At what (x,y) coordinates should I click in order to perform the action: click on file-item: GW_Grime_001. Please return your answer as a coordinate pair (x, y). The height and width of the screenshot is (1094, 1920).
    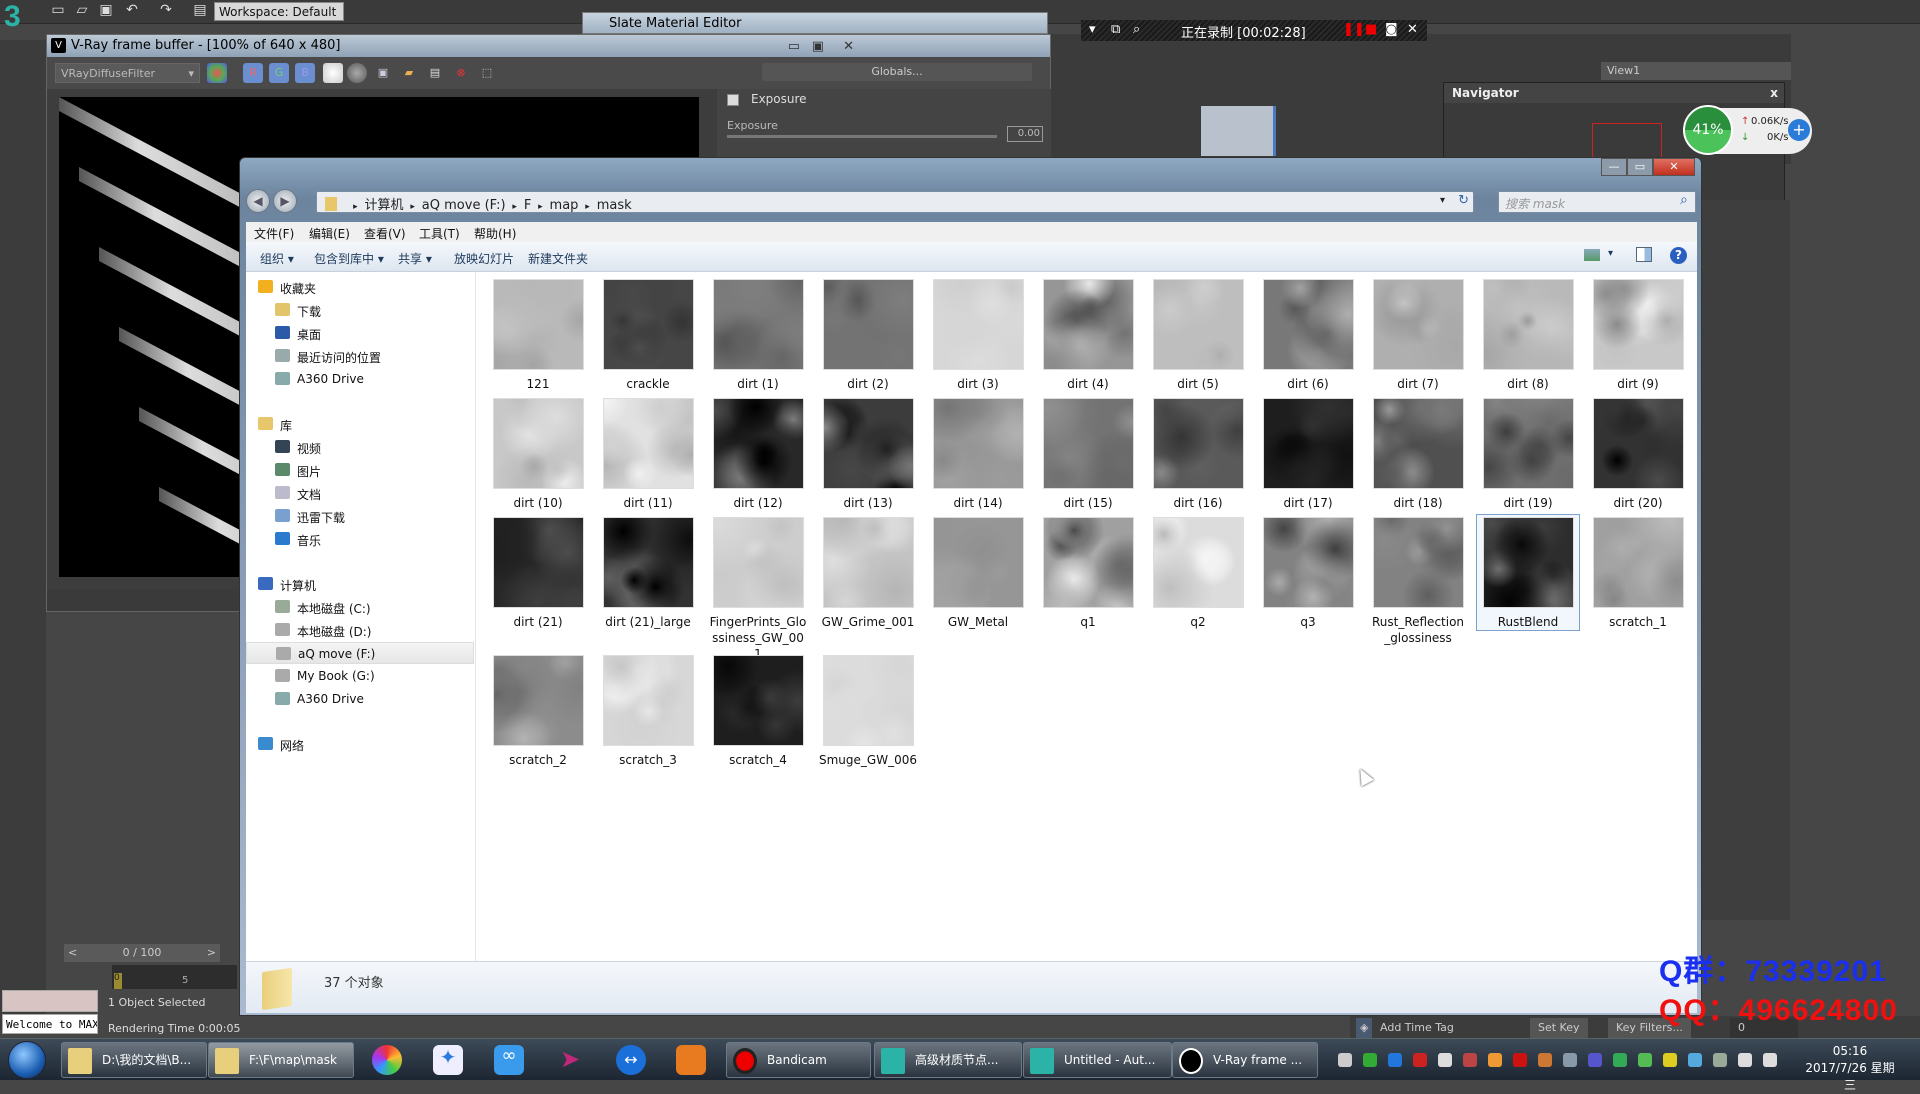
    Looking at the image, I should click on (868, 572).